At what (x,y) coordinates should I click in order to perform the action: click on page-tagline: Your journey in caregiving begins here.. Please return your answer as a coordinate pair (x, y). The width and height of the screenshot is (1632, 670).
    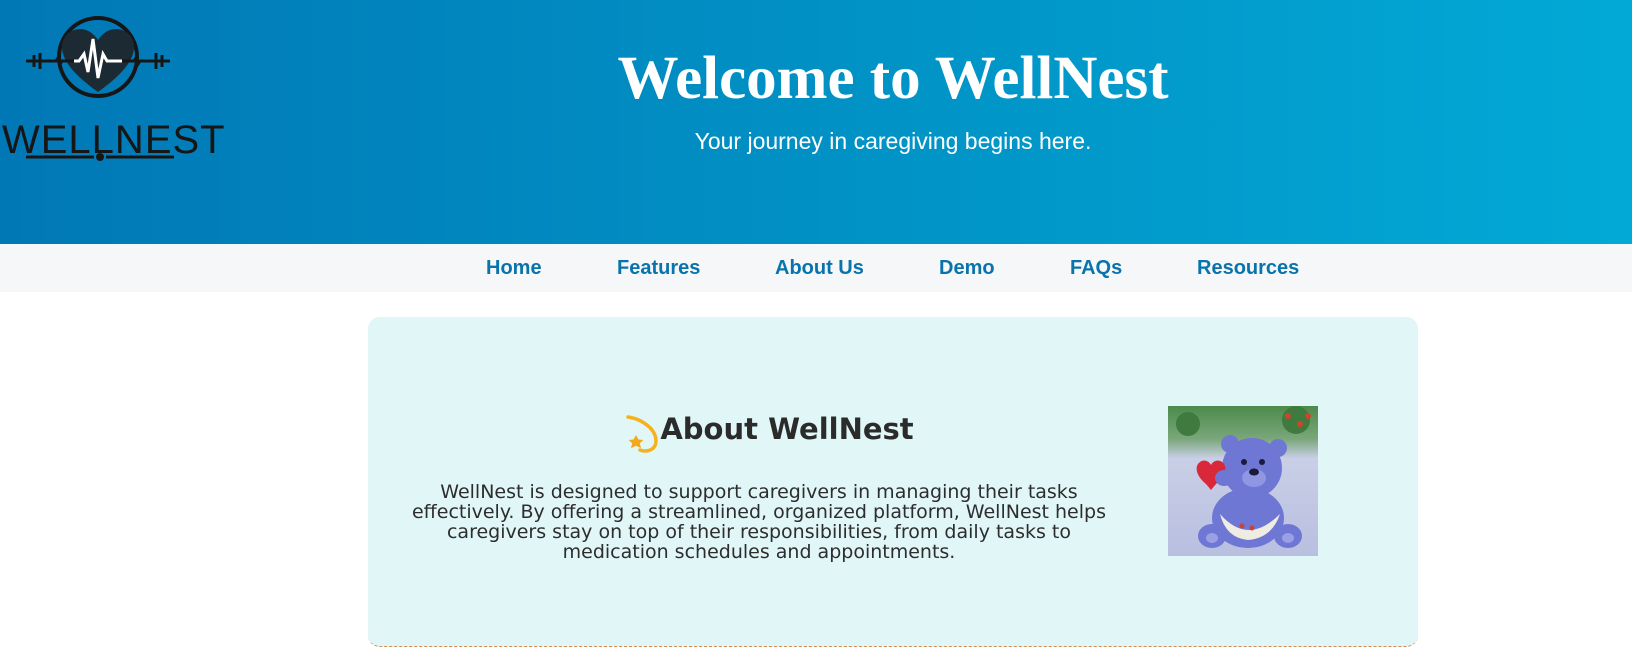
    Looking at the image, I should click on (893, 141).